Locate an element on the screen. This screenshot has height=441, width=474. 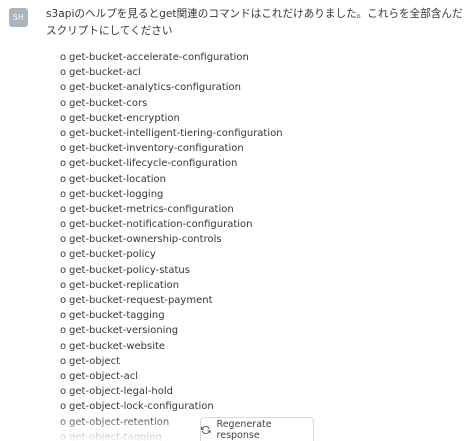
command-list-item: o get-object-lock-configuration is located at coordinates (171, 406).